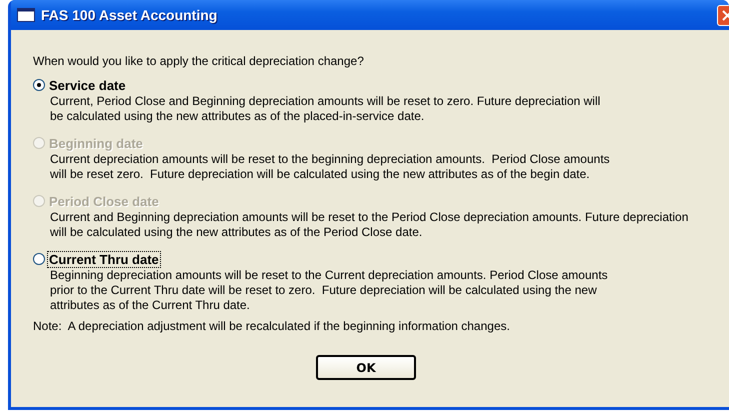 The height and width of the screenshot is (413, 729). Describe the element at coordinates (26, 15) in the screenshot. I see `window-icon` at that location.